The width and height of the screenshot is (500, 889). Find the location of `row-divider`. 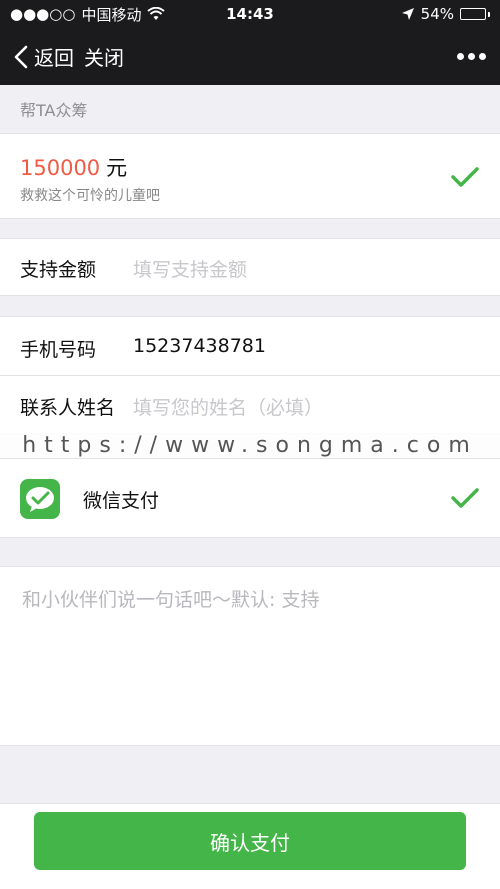

row-divider is located at coordinates (250, 375).